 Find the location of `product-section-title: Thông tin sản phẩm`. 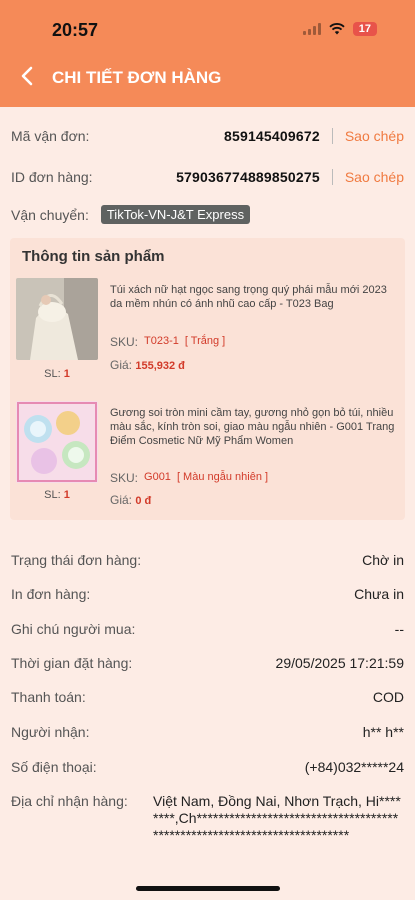

product-section-title: Thông tin sản phẩm is located at coordinates (93, 256).